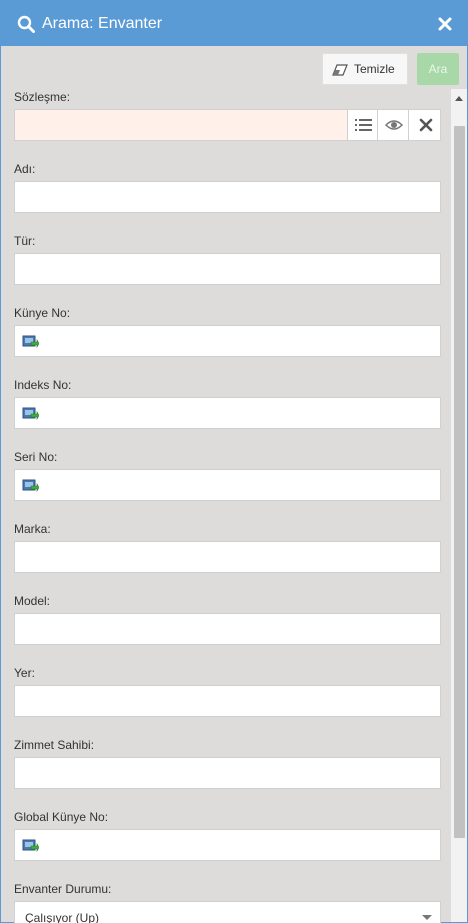  What do you see at coordinates (24, 673) in the screenshot?
I see `location-label: Yer:` at bounding box center [24, 673].